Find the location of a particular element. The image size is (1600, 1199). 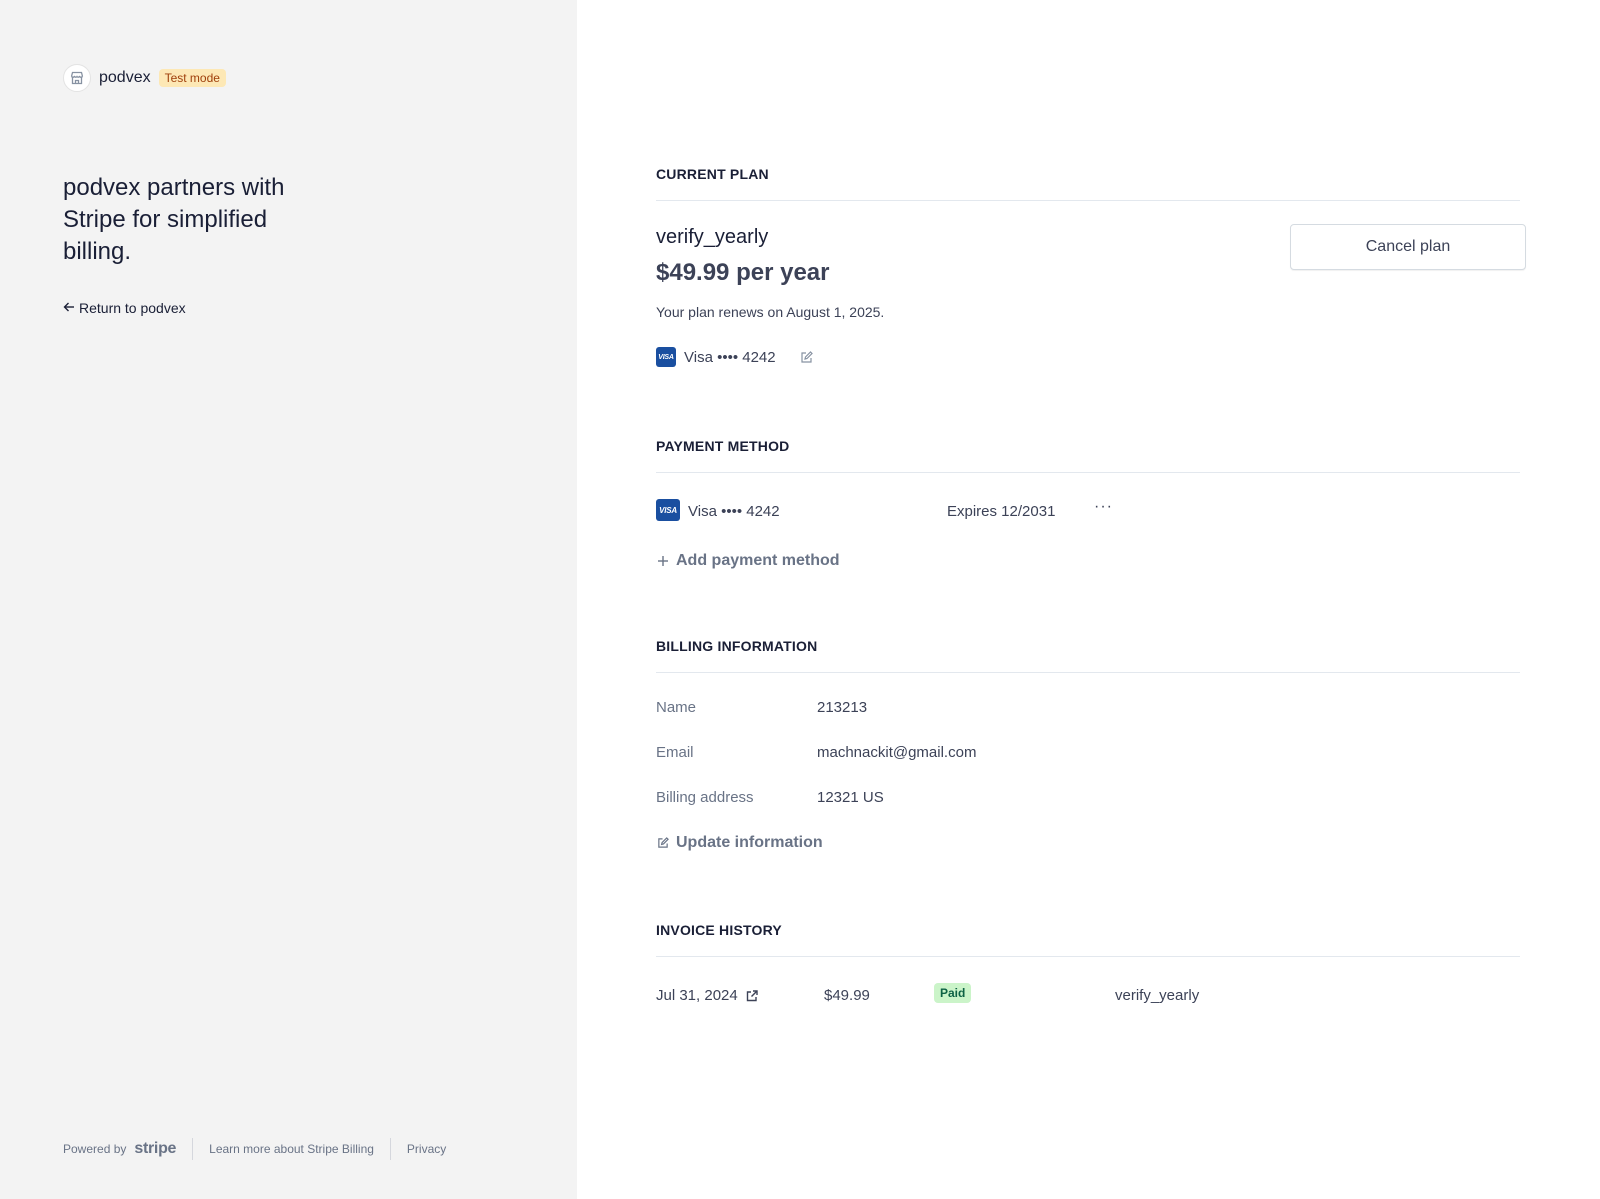

section-title: BILLING INFORMATION is located at coordinates (737, 646).